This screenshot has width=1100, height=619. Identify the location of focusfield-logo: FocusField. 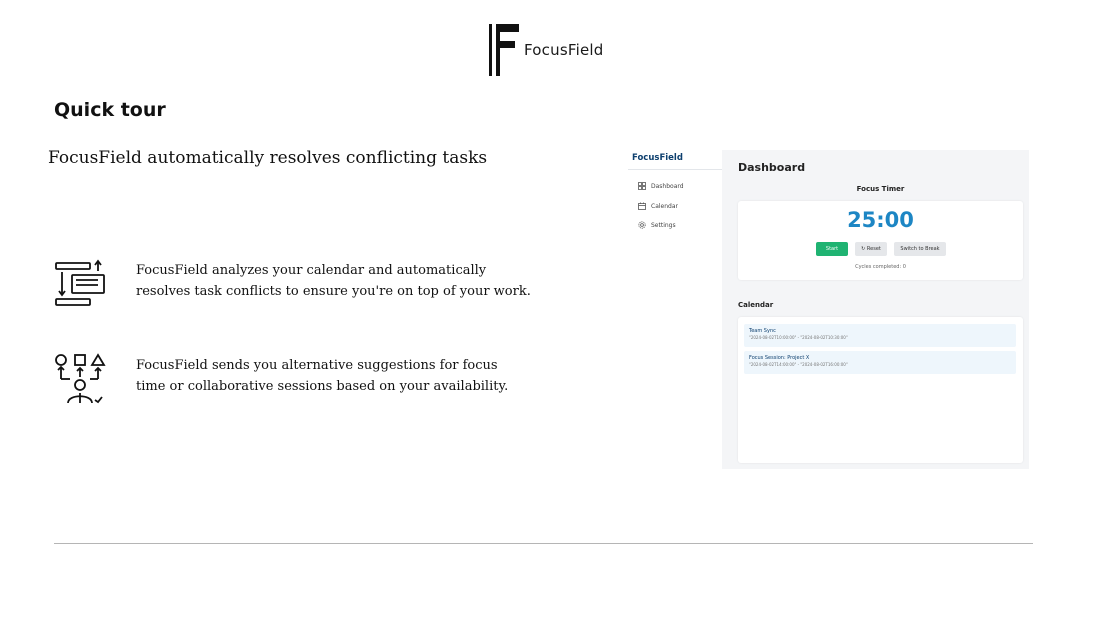
(545, 50).